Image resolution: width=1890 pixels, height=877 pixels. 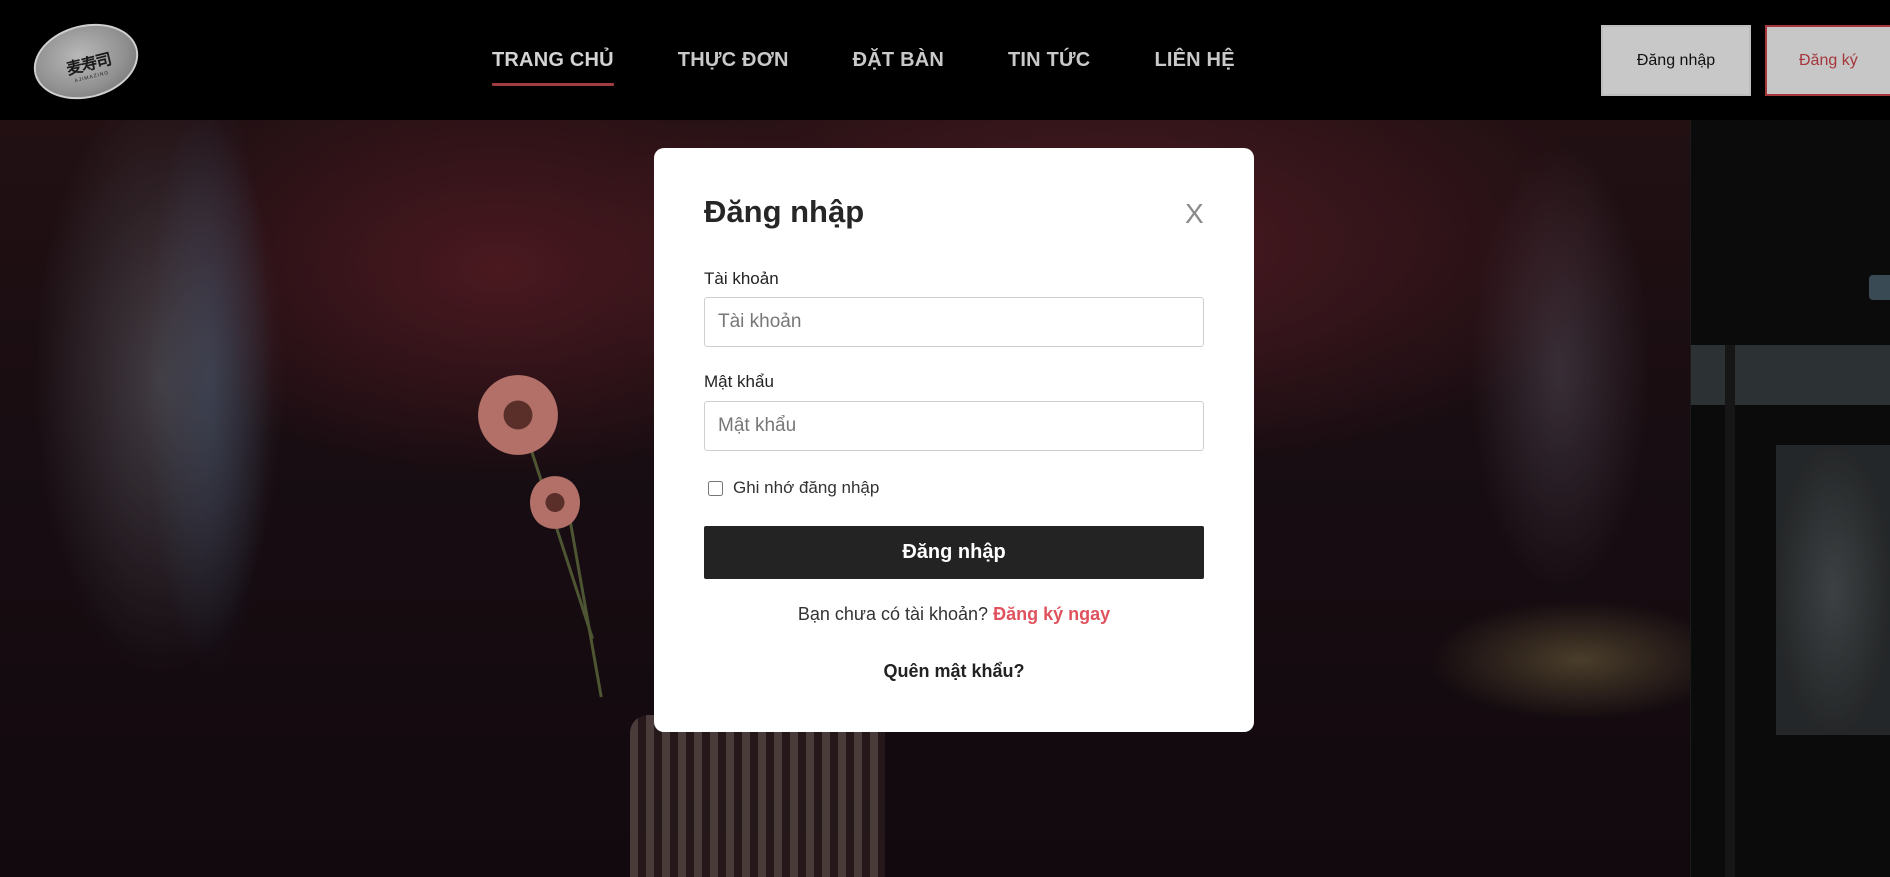 I want to click on modal-title: Đăng nhập, so click(x=784, y=211).